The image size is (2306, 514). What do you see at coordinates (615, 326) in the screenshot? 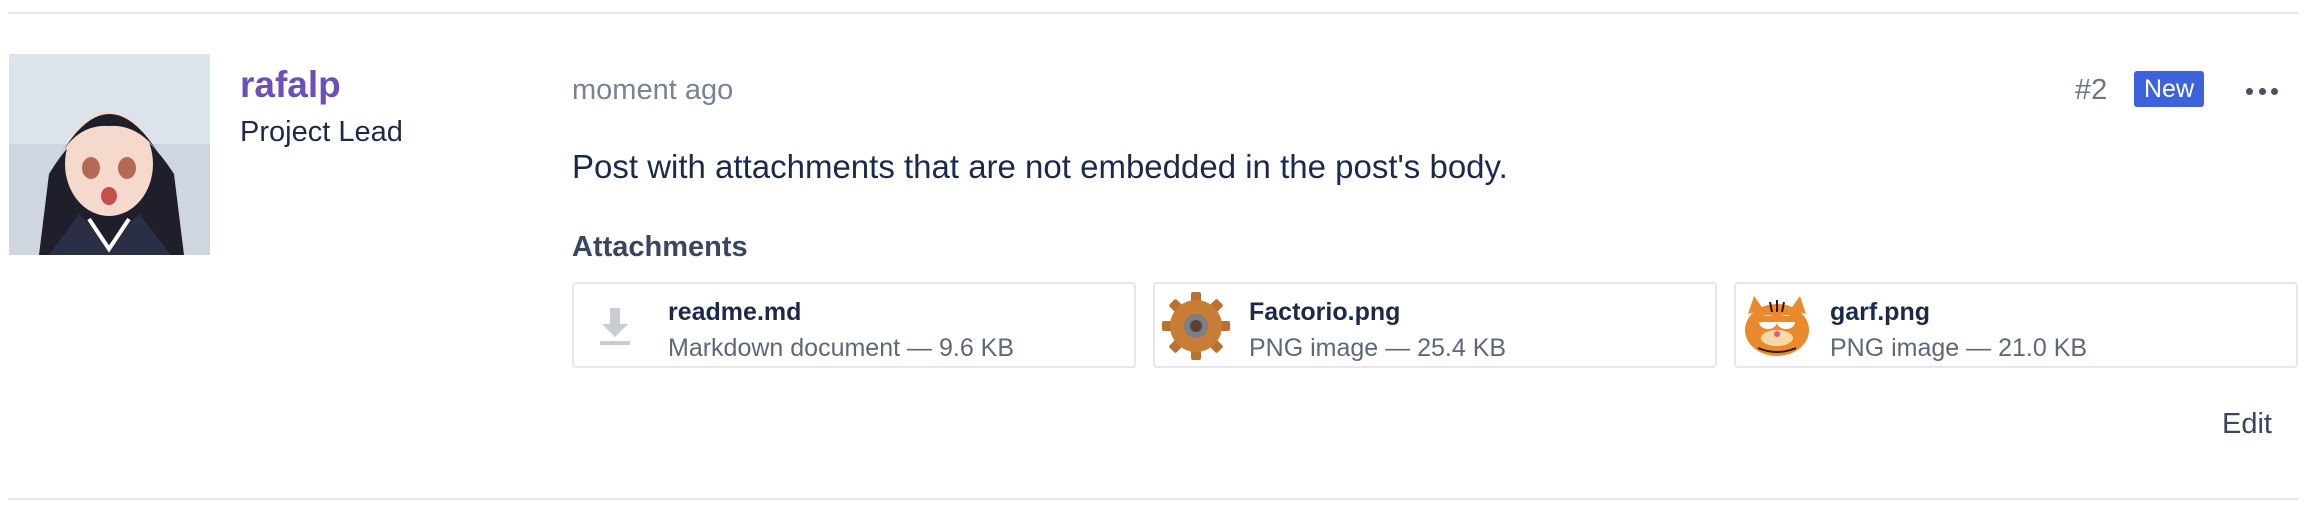
I see `download-icon` at bounding box center [615, 326].